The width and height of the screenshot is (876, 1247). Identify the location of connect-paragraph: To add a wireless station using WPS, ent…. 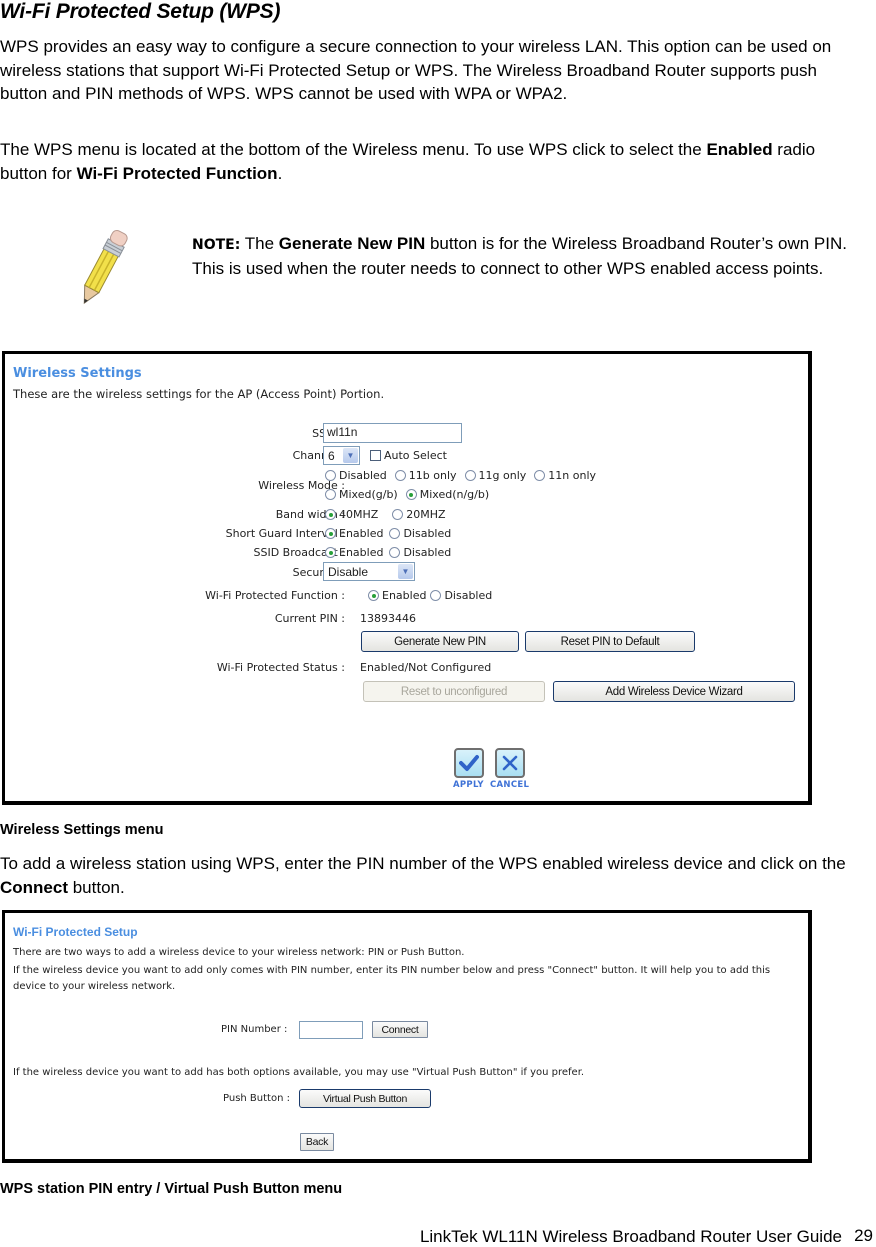
(433, 875).